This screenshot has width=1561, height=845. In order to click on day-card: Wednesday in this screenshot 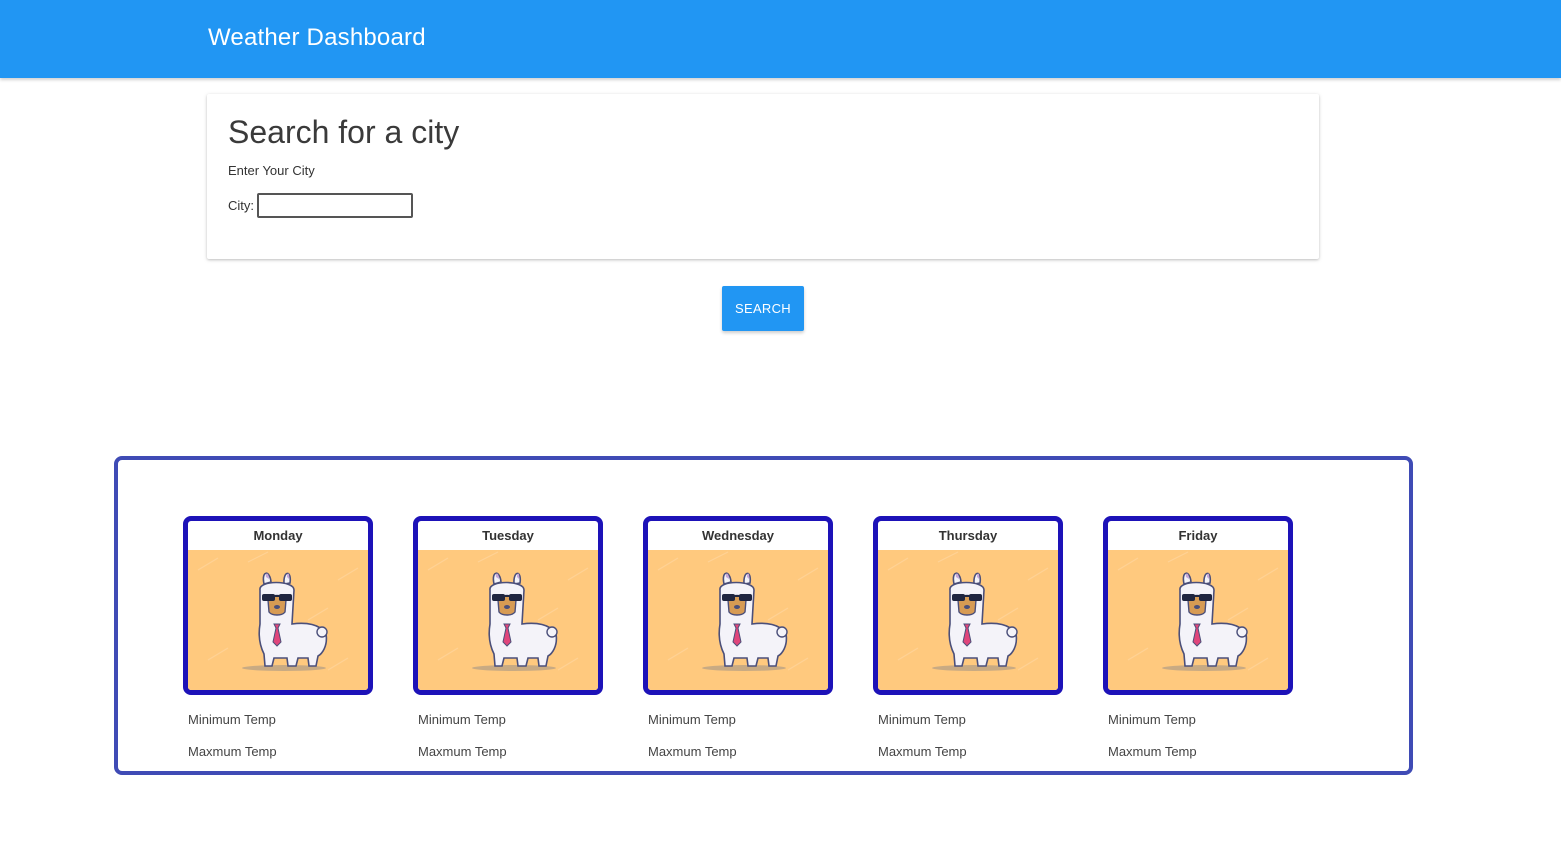, I will do `click(738, 605)`.